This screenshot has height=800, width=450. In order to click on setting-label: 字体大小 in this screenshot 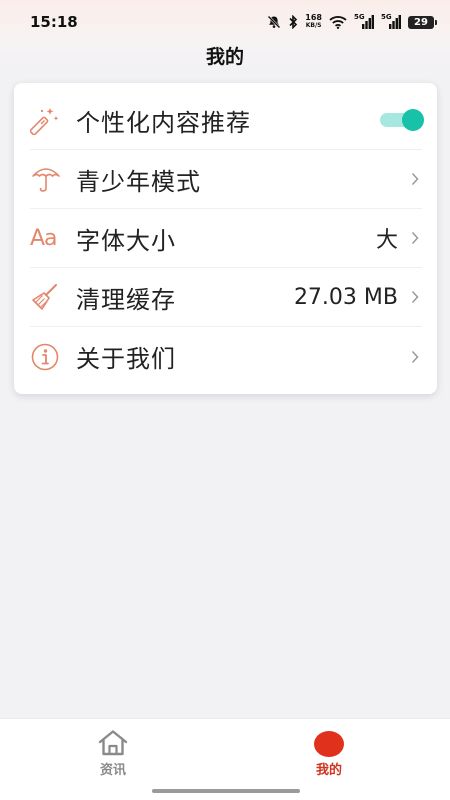, I will do `click(126, 240)`.